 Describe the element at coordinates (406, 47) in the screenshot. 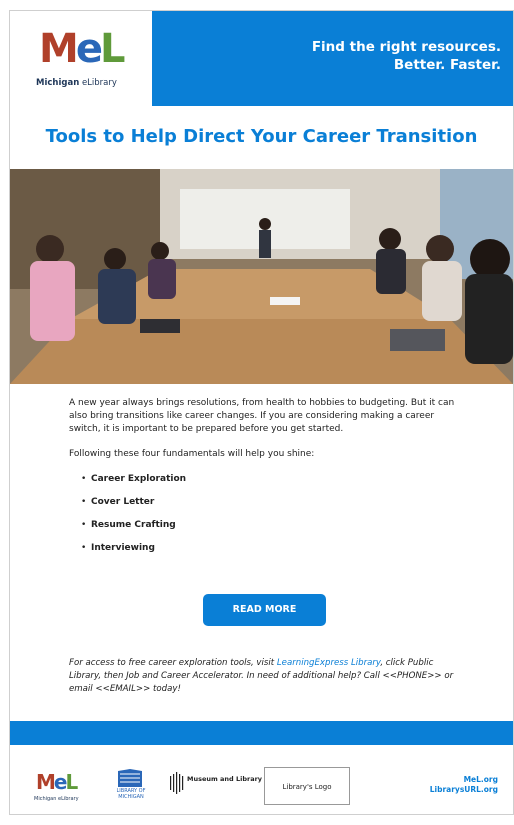

I see `tagline-line-1: Find the right resources.` at that location.